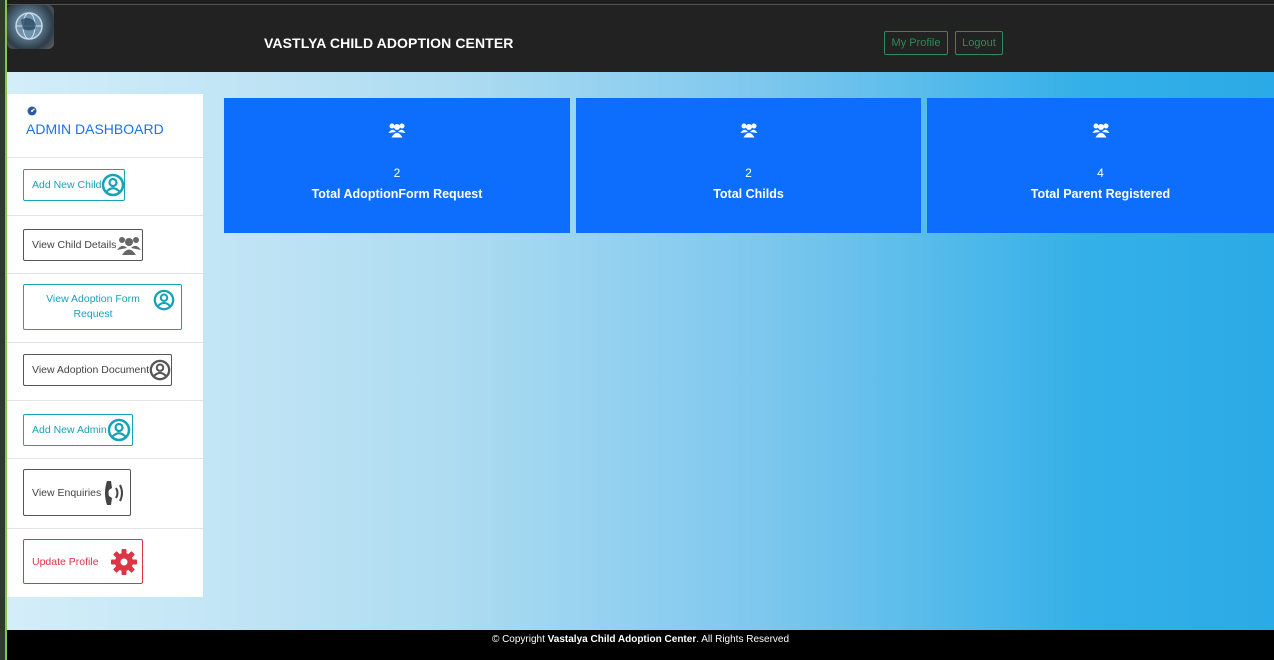  Describe the element at coordinates (622, 639) in the screenshot. I see `copyright-brand: Vastalya Child Adoption Center` at that location.